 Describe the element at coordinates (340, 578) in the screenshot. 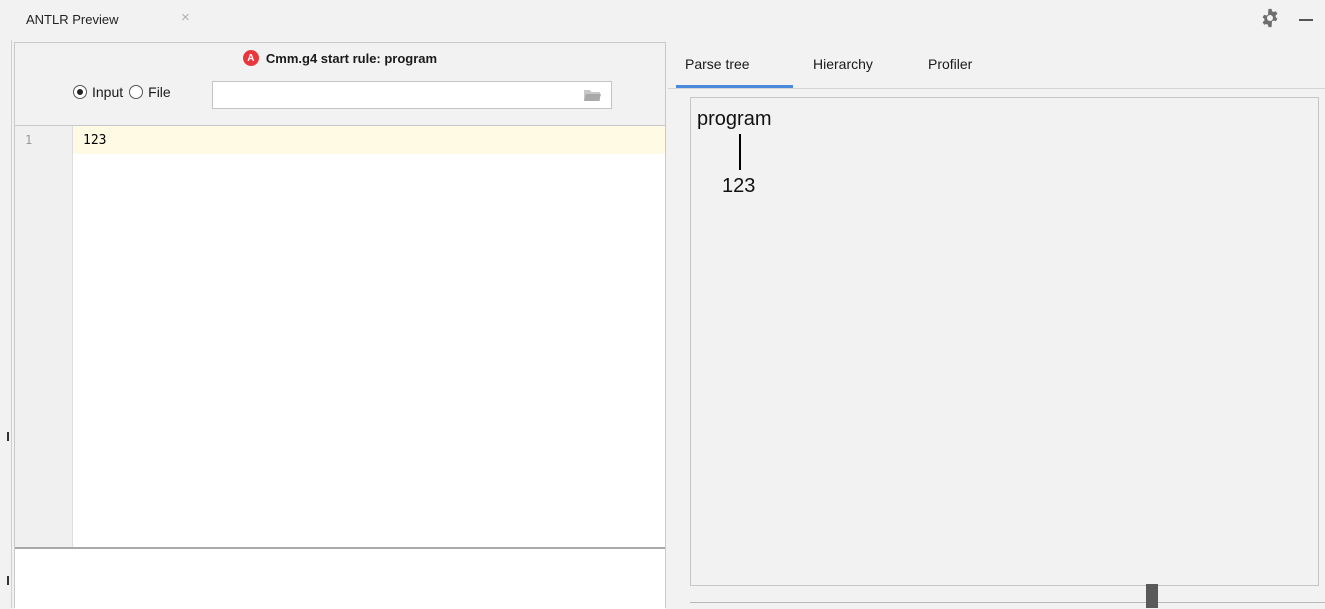

I see `console-output` at that location.